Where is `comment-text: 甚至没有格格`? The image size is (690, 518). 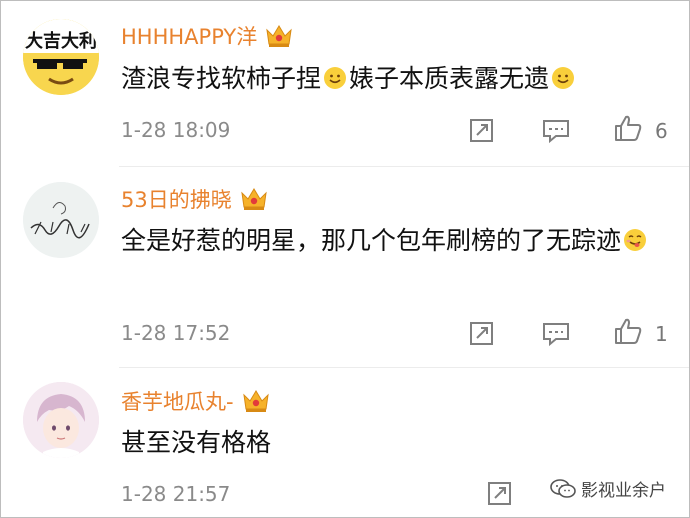 comment-text: 甚至没有格格 is located at coordinates (399, 443).